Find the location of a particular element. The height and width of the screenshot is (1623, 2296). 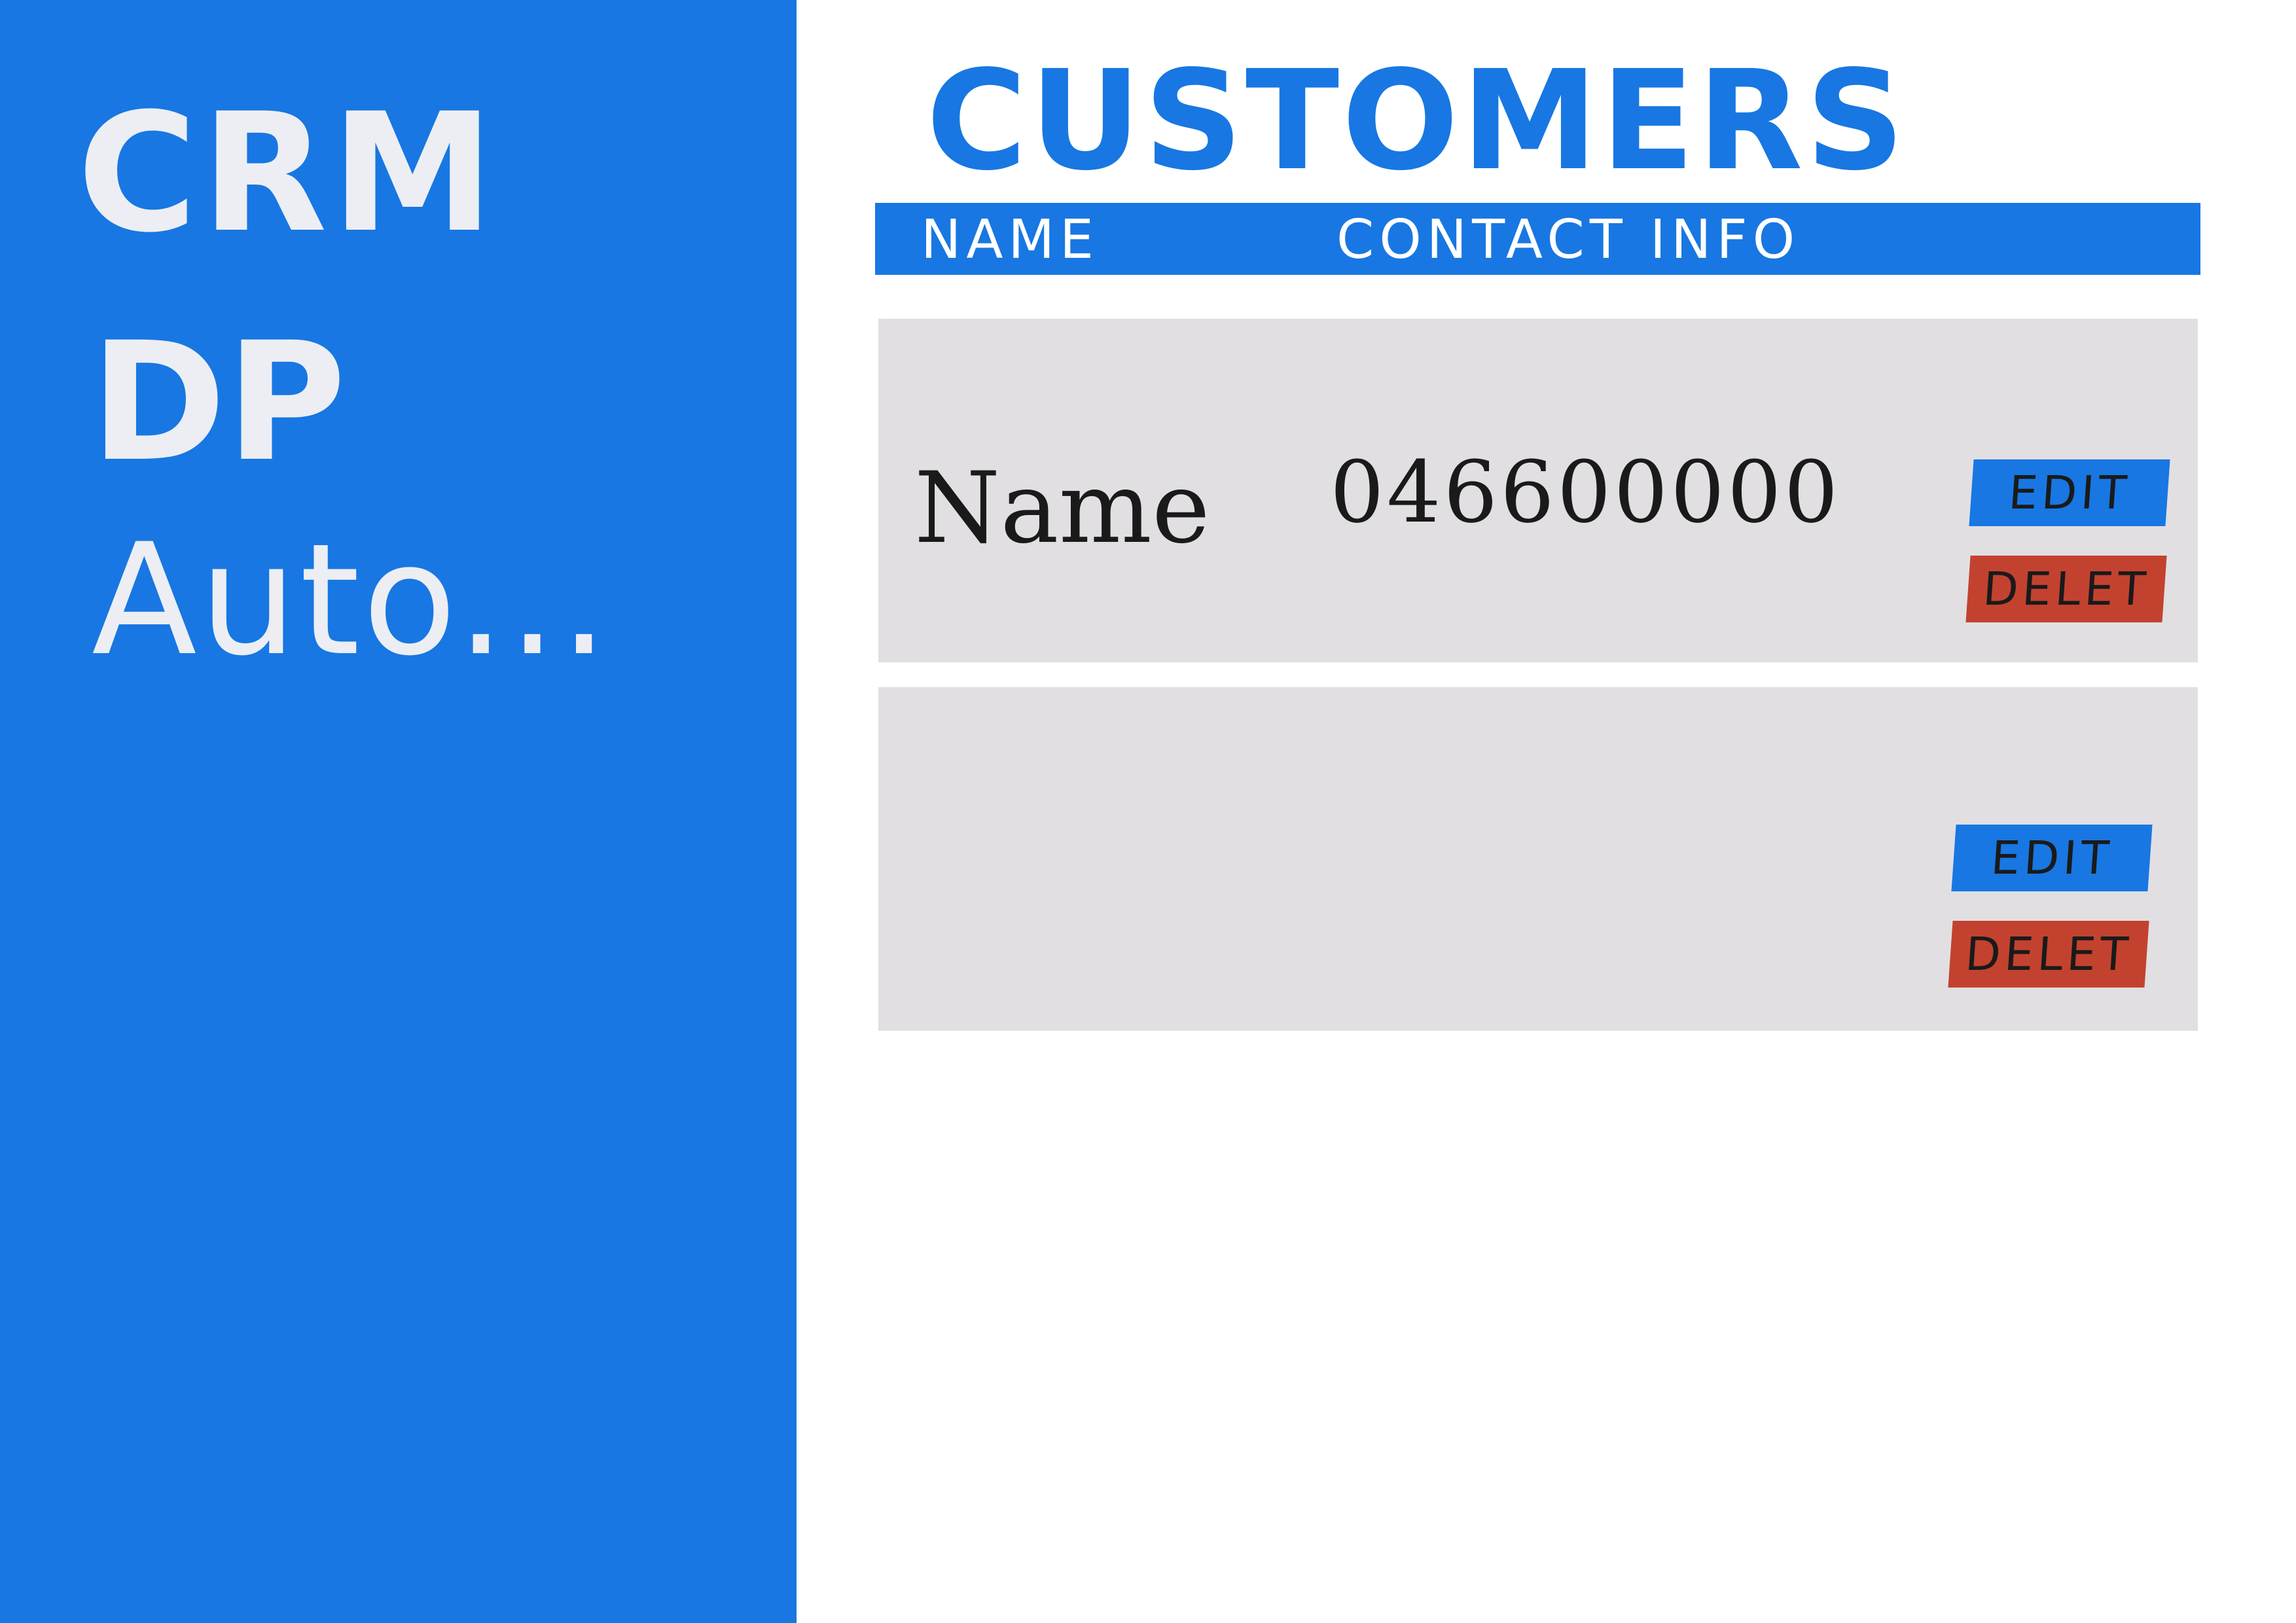

customer-contact-cell: 046600000 is located at coordinates (1585, 492).